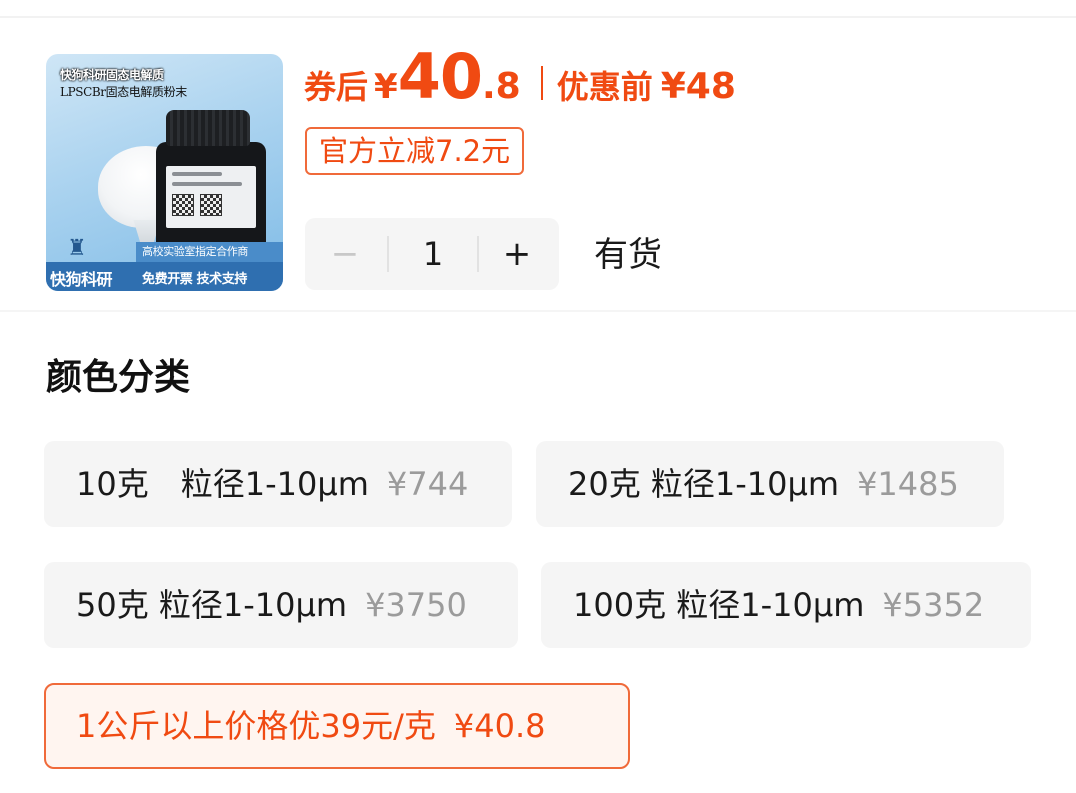 Image resolution: width=1076 pixels, height=793 pixels. What do you see at coordinates (538, 17) in the screenshot?
I see `top-divider` at bounding box center [538, 17].